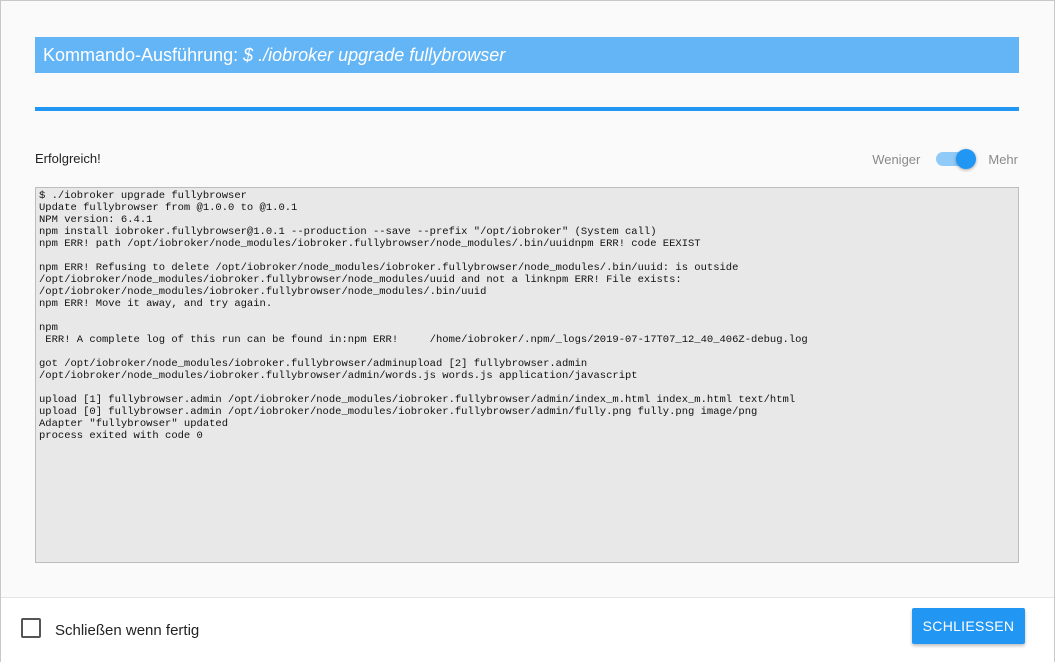 The image size is (1055, 662). What do you see at coordinates (121, 436) in the screenshot?
I see `log-line: process exited with code 0` at bounding box center [121, 436].